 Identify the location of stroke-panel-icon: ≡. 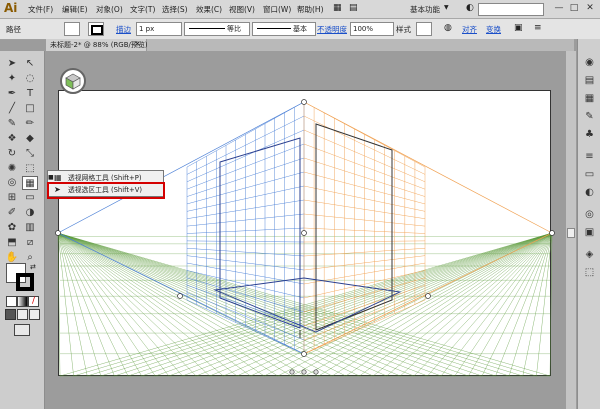
(589, 156).